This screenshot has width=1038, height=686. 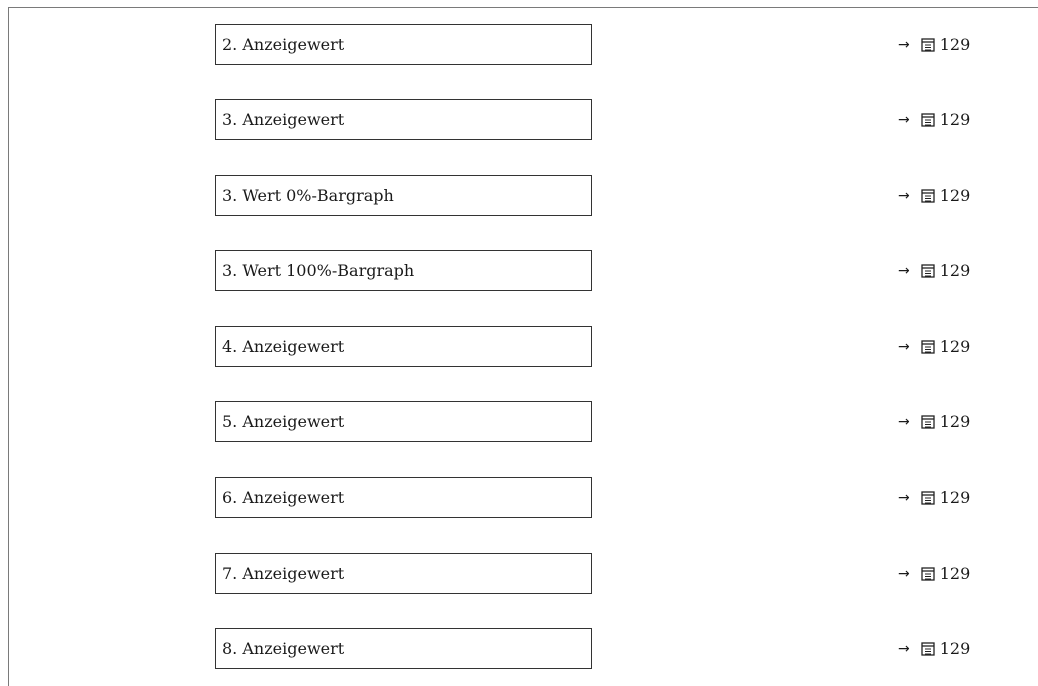 I want to click on parameter-row: 4. Anzeigewert → 129, so click(x=519, y=348).